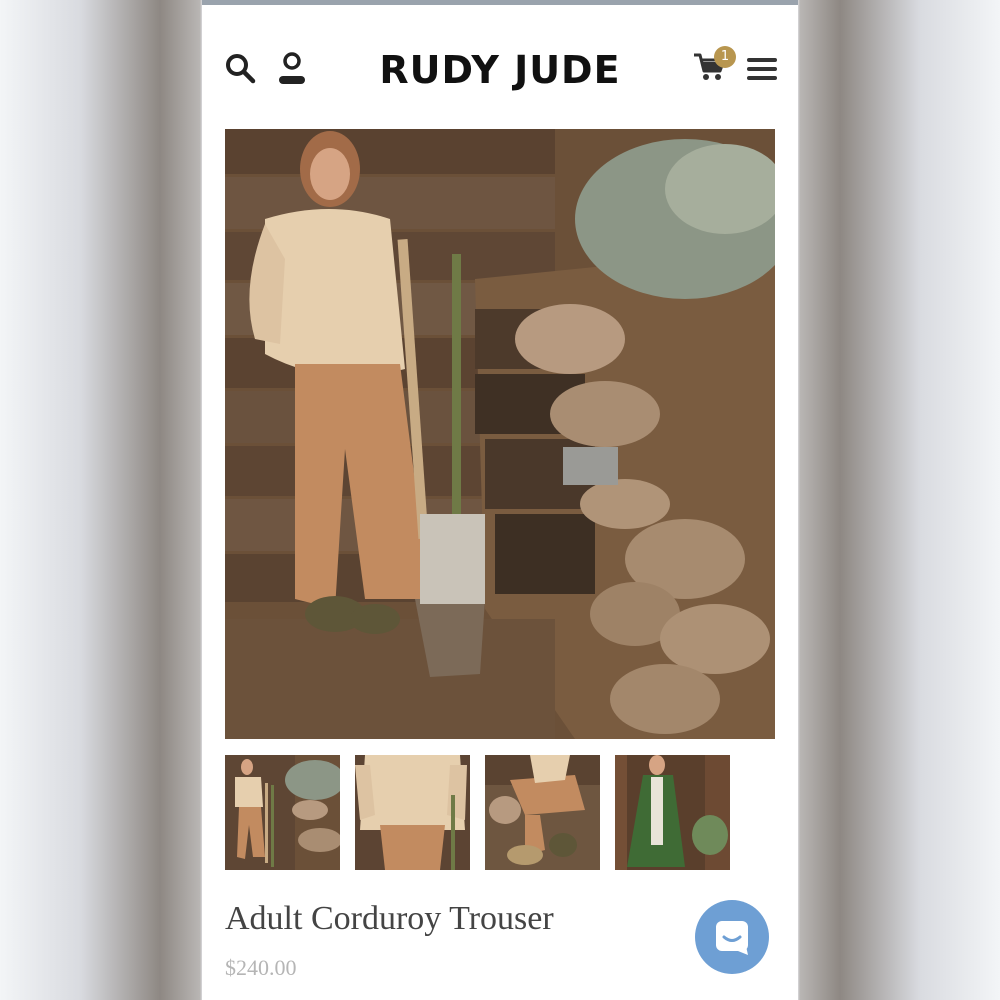 This screenshot has width=1000, height=1000. I want to click on product-price: $240.00, so click(261, 967).